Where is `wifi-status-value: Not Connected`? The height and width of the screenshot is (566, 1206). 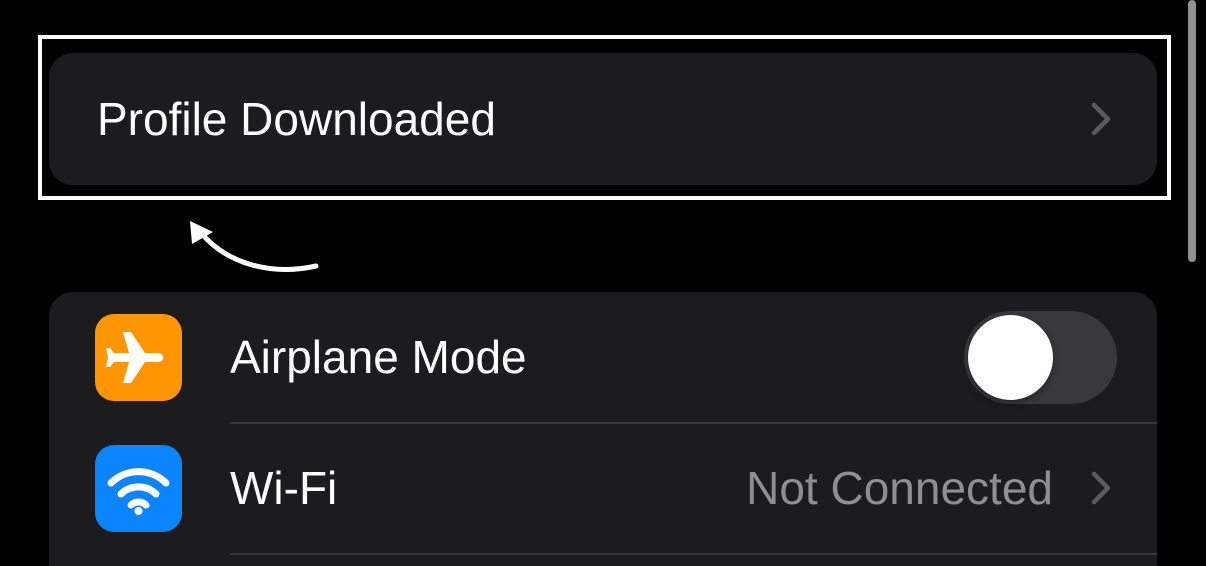
wifi-status-value: Not Connected is located at coordinates (899, 488).